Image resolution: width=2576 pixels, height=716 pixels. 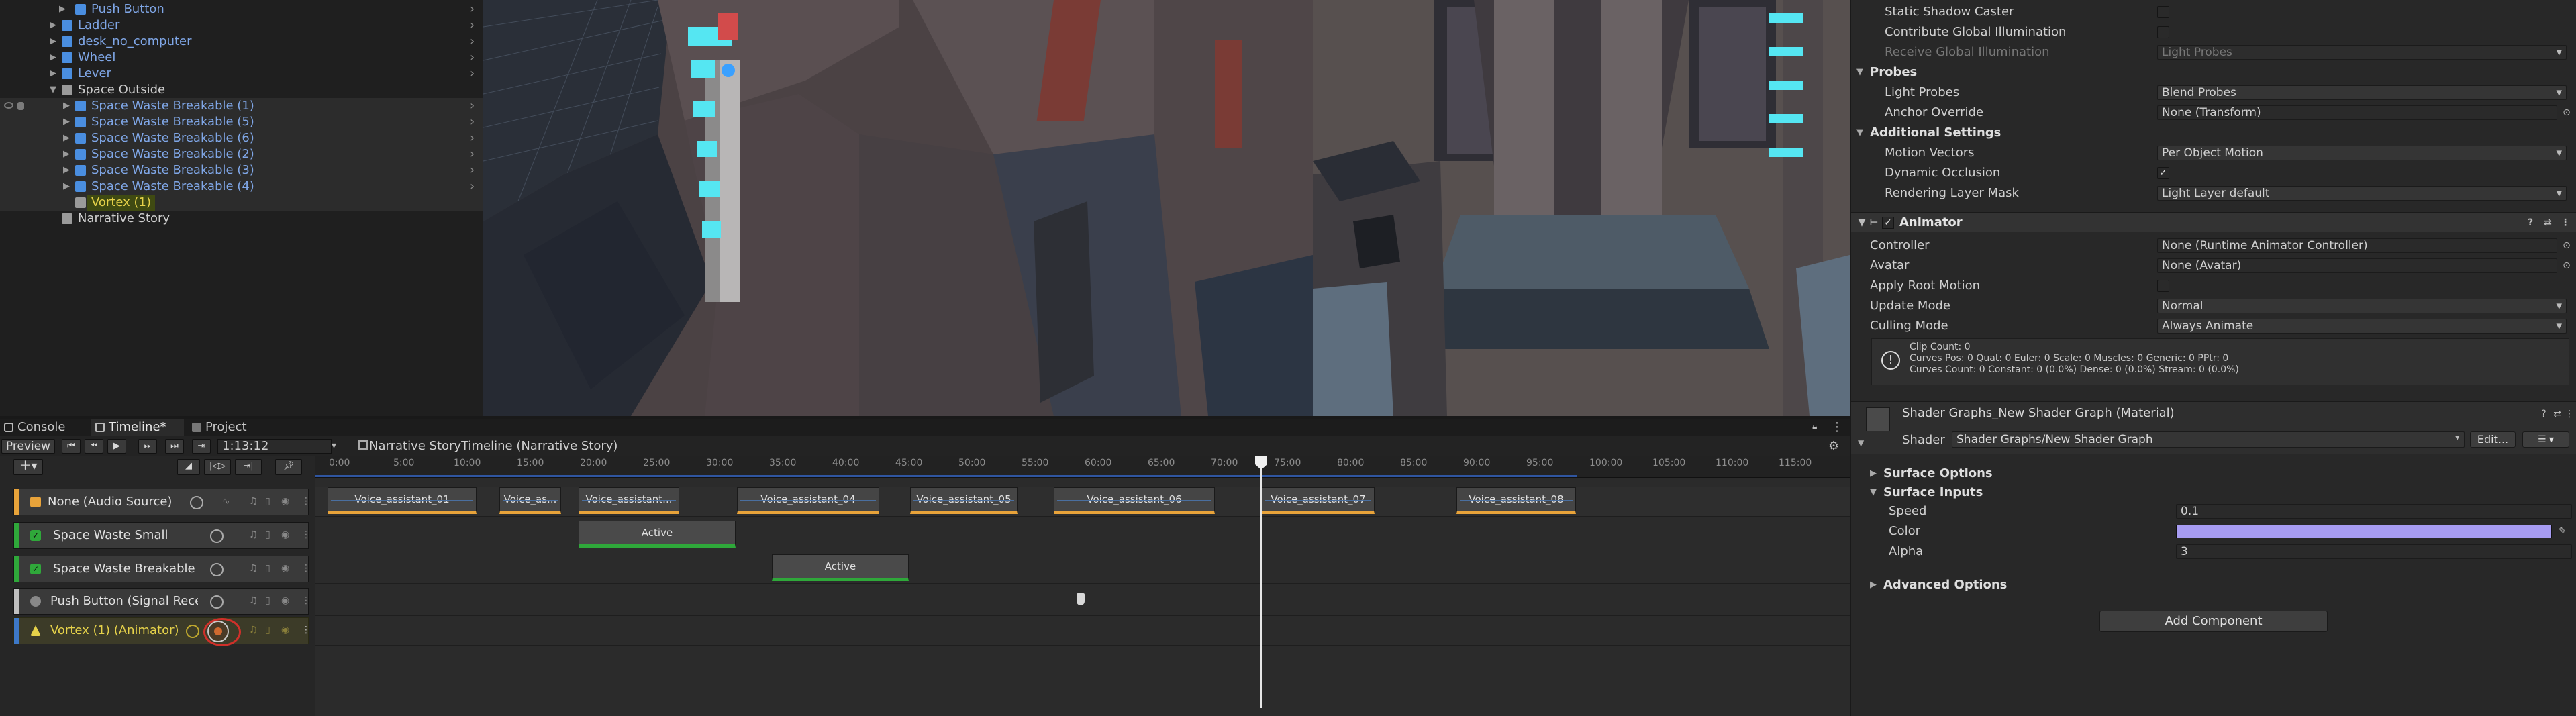 I want to click on audio-clip: Voice_assistant_01, so click(x=402, y=500).